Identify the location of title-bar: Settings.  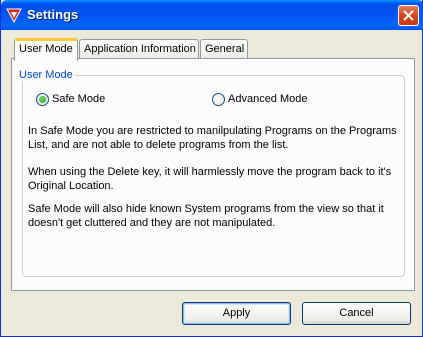
(212, 15).